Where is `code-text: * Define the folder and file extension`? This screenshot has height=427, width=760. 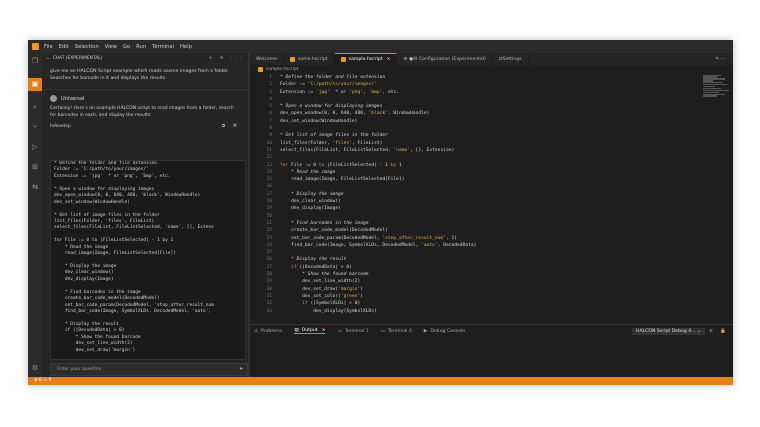
code-text: * Define the folder and file extension is located at coordinates (333, 77).